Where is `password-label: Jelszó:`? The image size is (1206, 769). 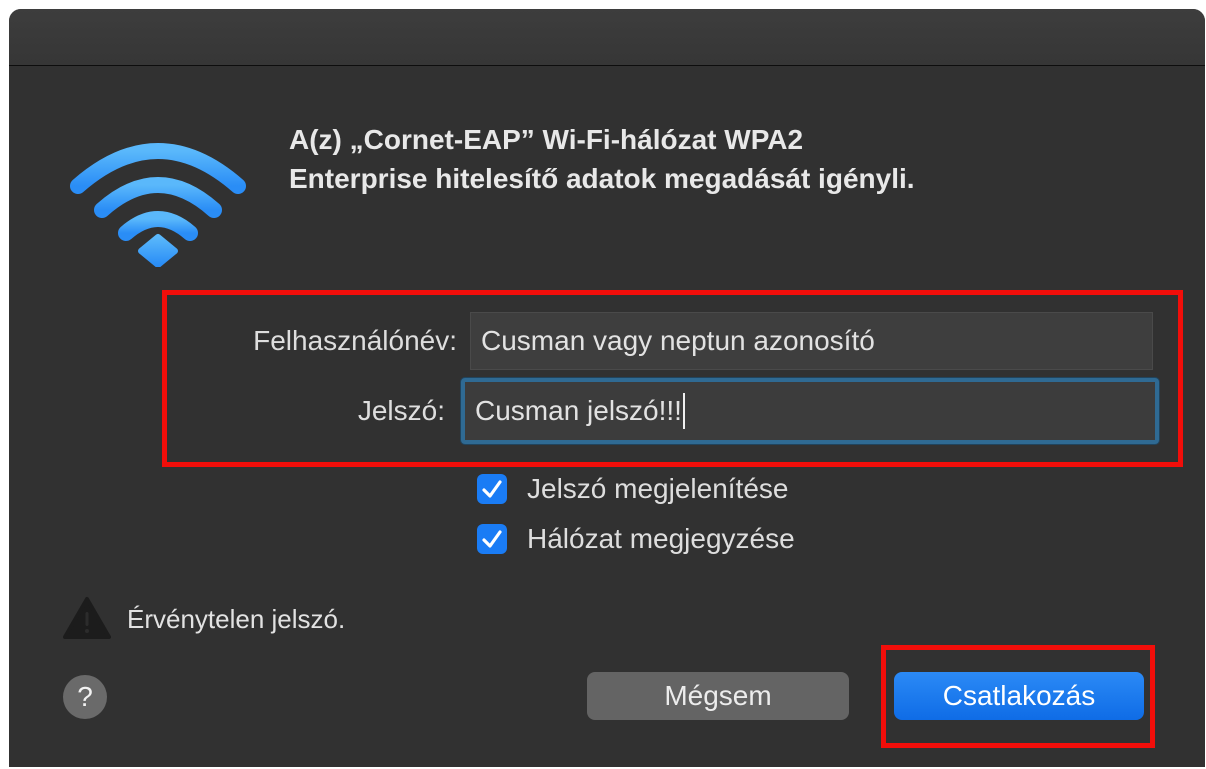
password-label: Jelszó: is located at coordinates (401, 410).